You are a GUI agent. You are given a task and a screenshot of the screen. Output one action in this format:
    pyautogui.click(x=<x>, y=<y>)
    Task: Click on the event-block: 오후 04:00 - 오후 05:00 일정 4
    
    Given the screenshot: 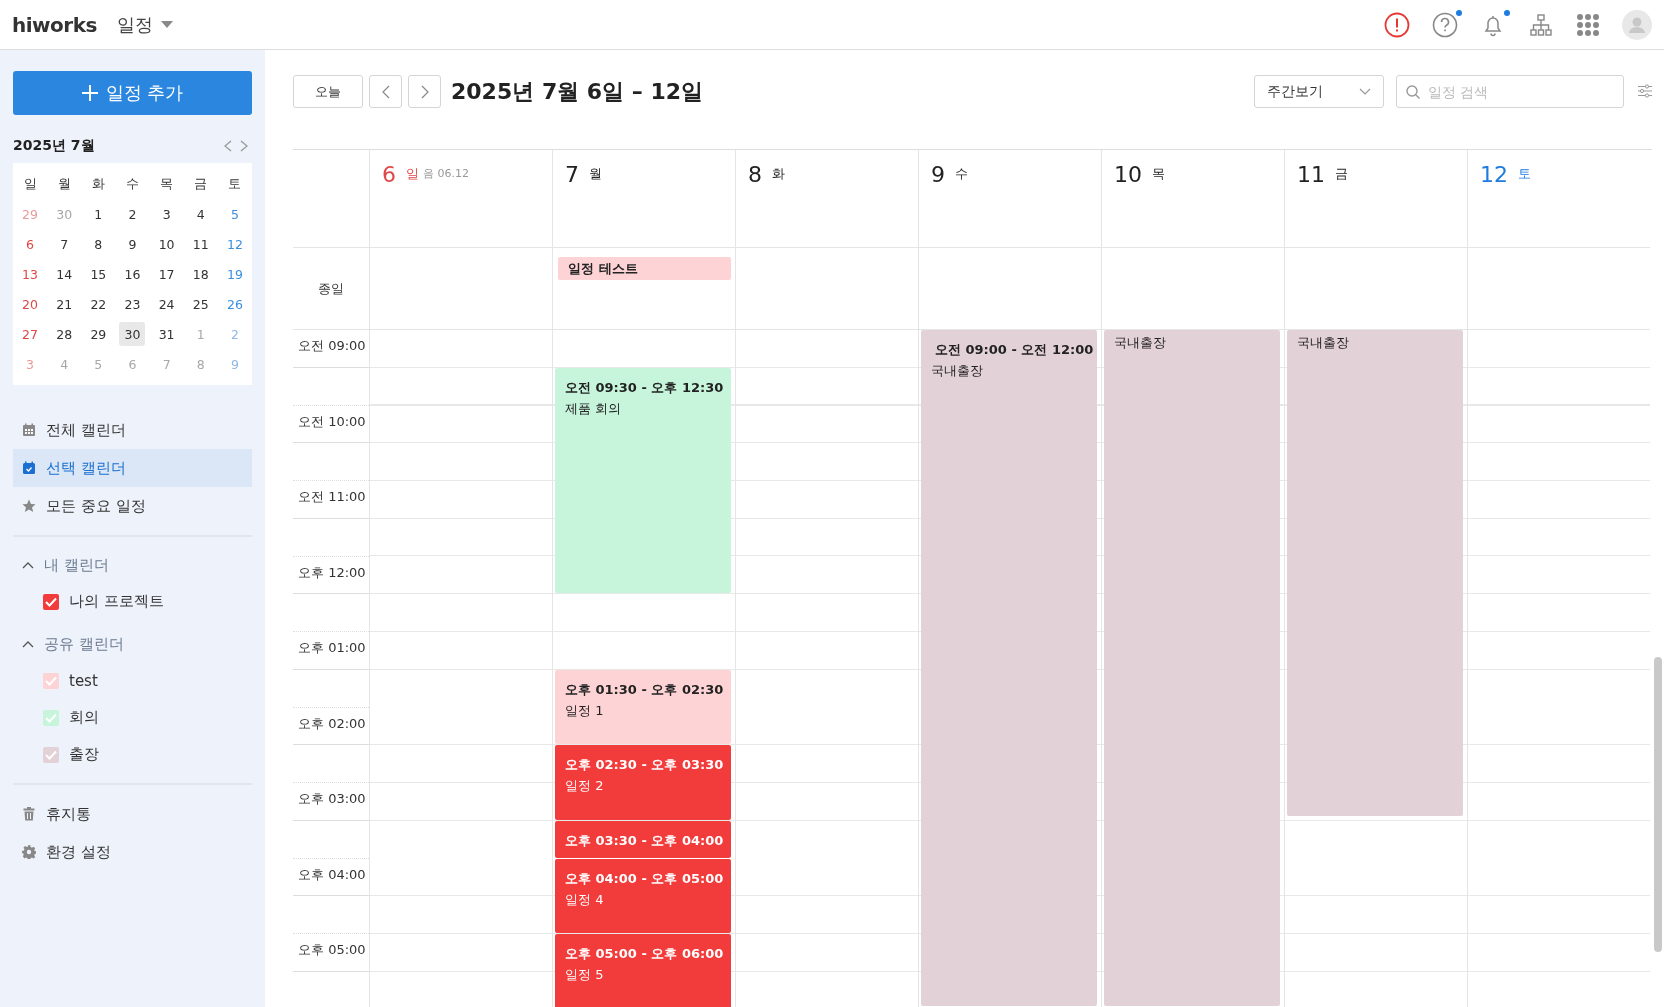 What is the action you would take?
    pyautogui.click(x=643, y=895)
    